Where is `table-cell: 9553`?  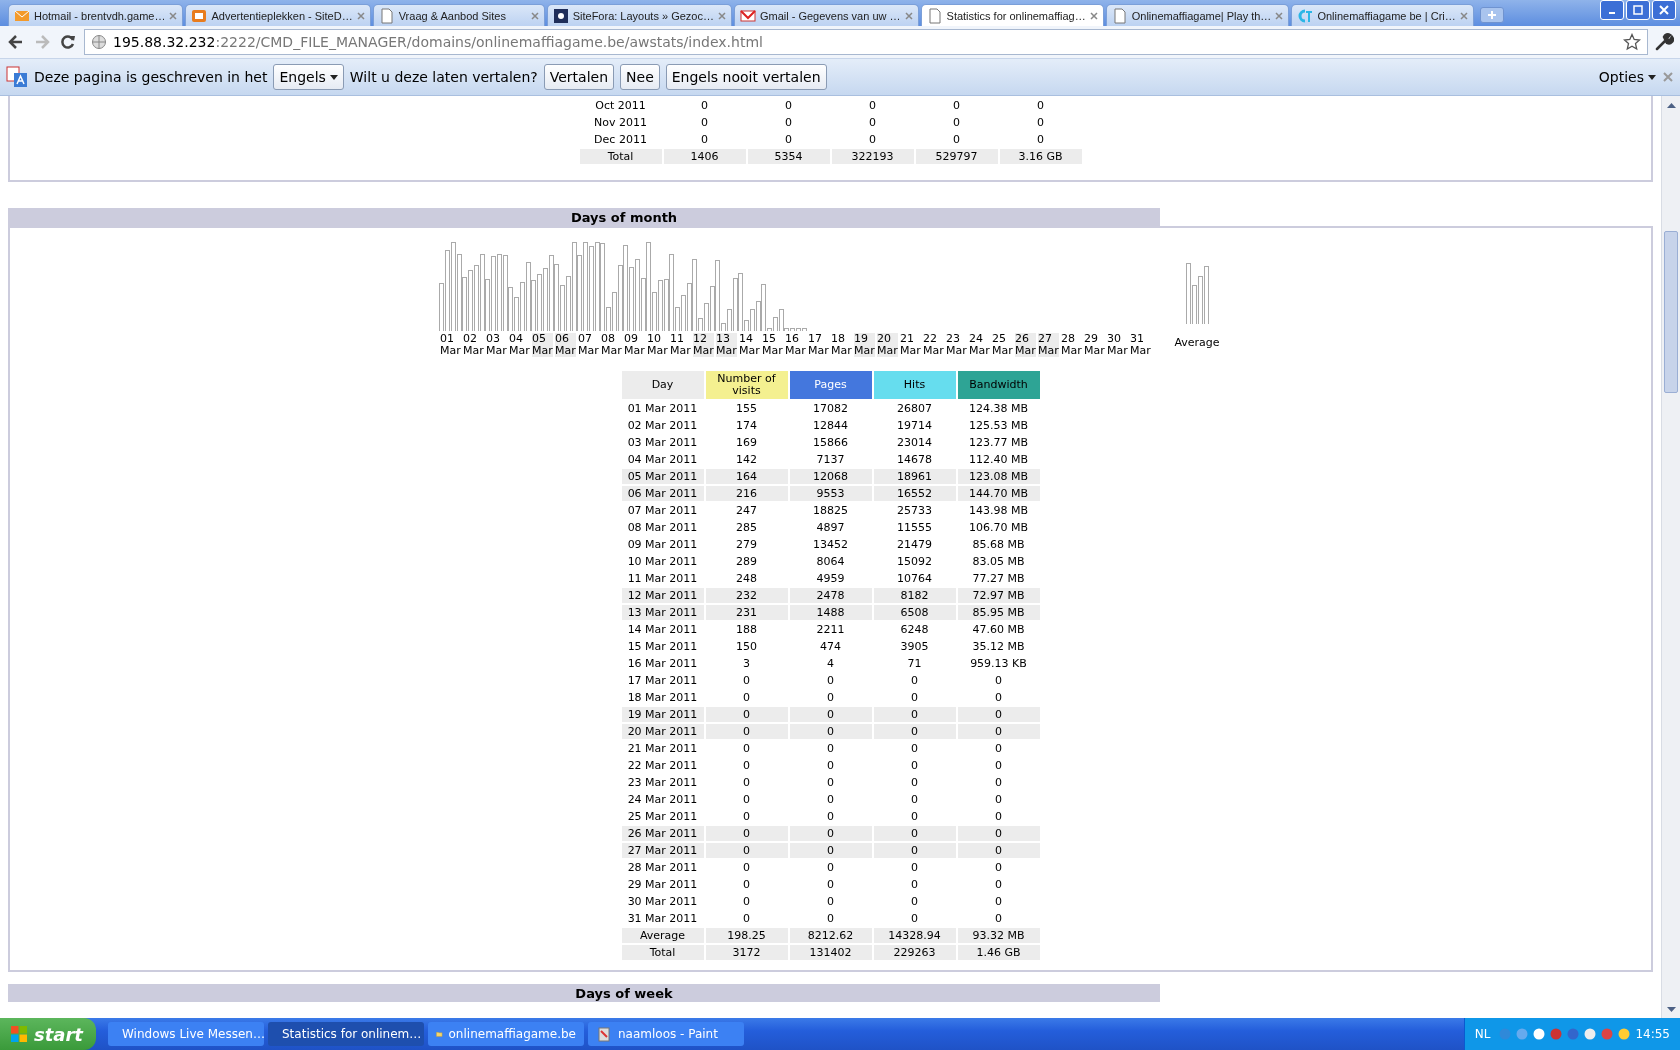 table-cell: 9553 is located at coordinates (830, 493).